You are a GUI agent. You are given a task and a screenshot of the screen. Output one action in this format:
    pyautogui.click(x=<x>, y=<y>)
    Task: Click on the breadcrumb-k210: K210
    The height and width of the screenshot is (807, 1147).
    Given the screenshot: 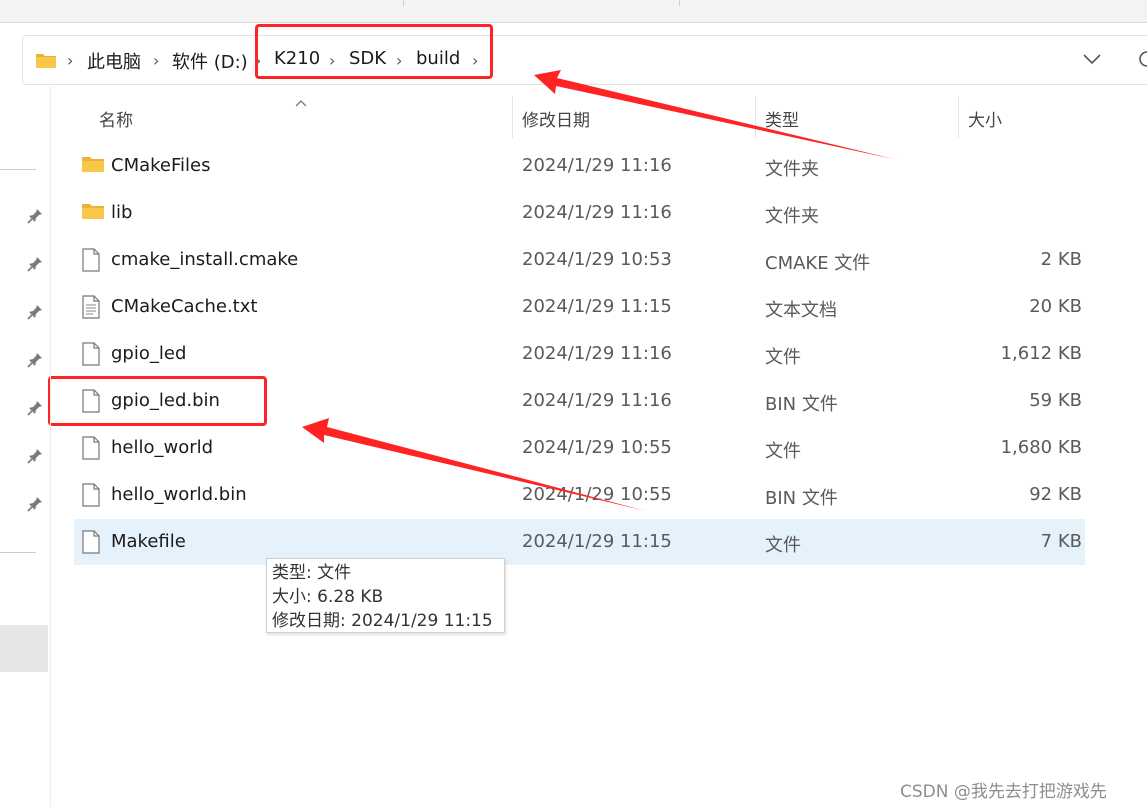 What is the action you would take?
    pyautogui.click(x=297, y=58)
    